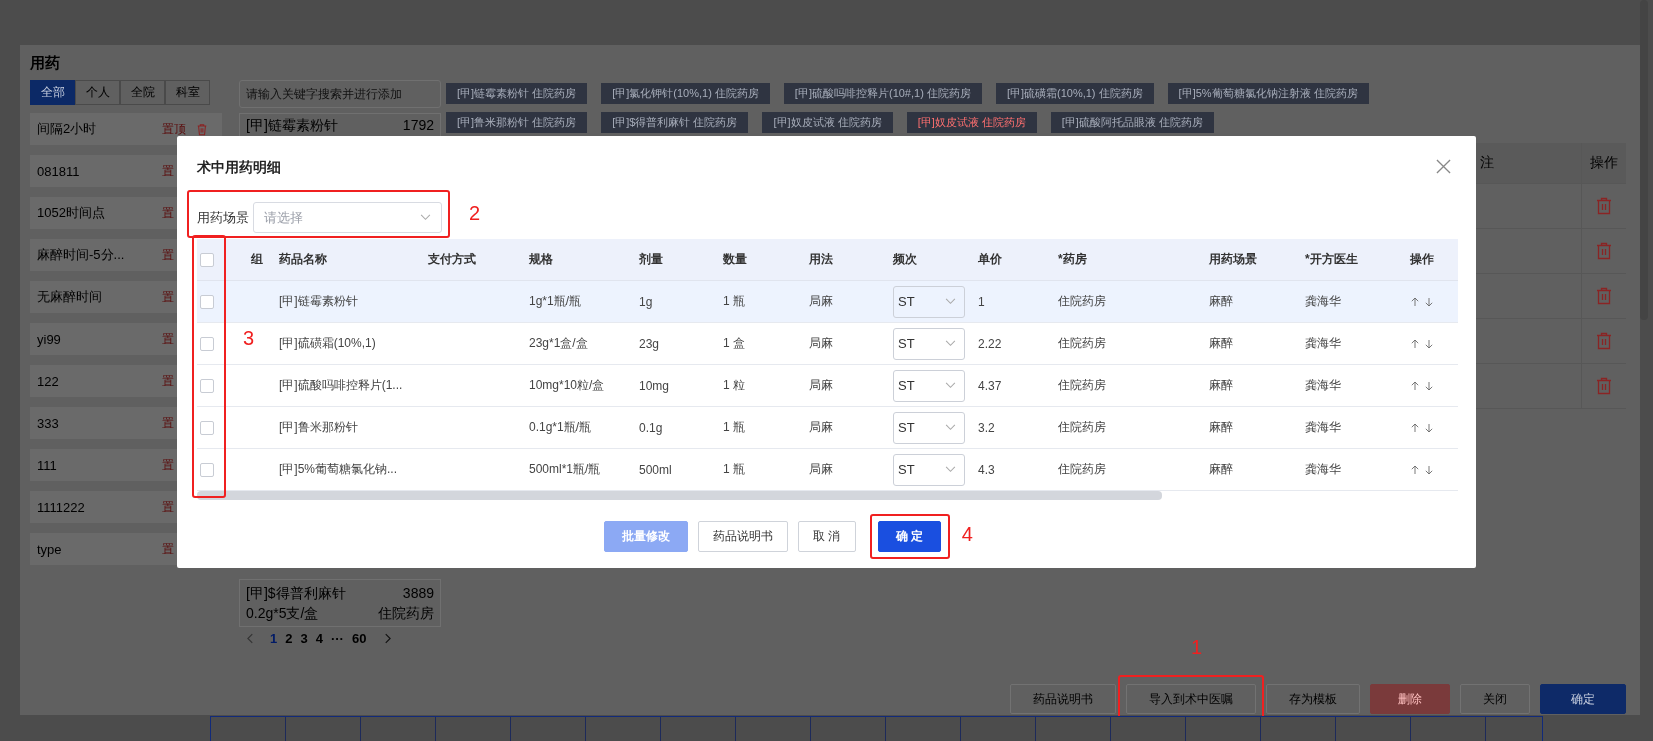  Describe the element at coordinates (337, 638) in the screenshot. I see `page-link: ···` at that location.